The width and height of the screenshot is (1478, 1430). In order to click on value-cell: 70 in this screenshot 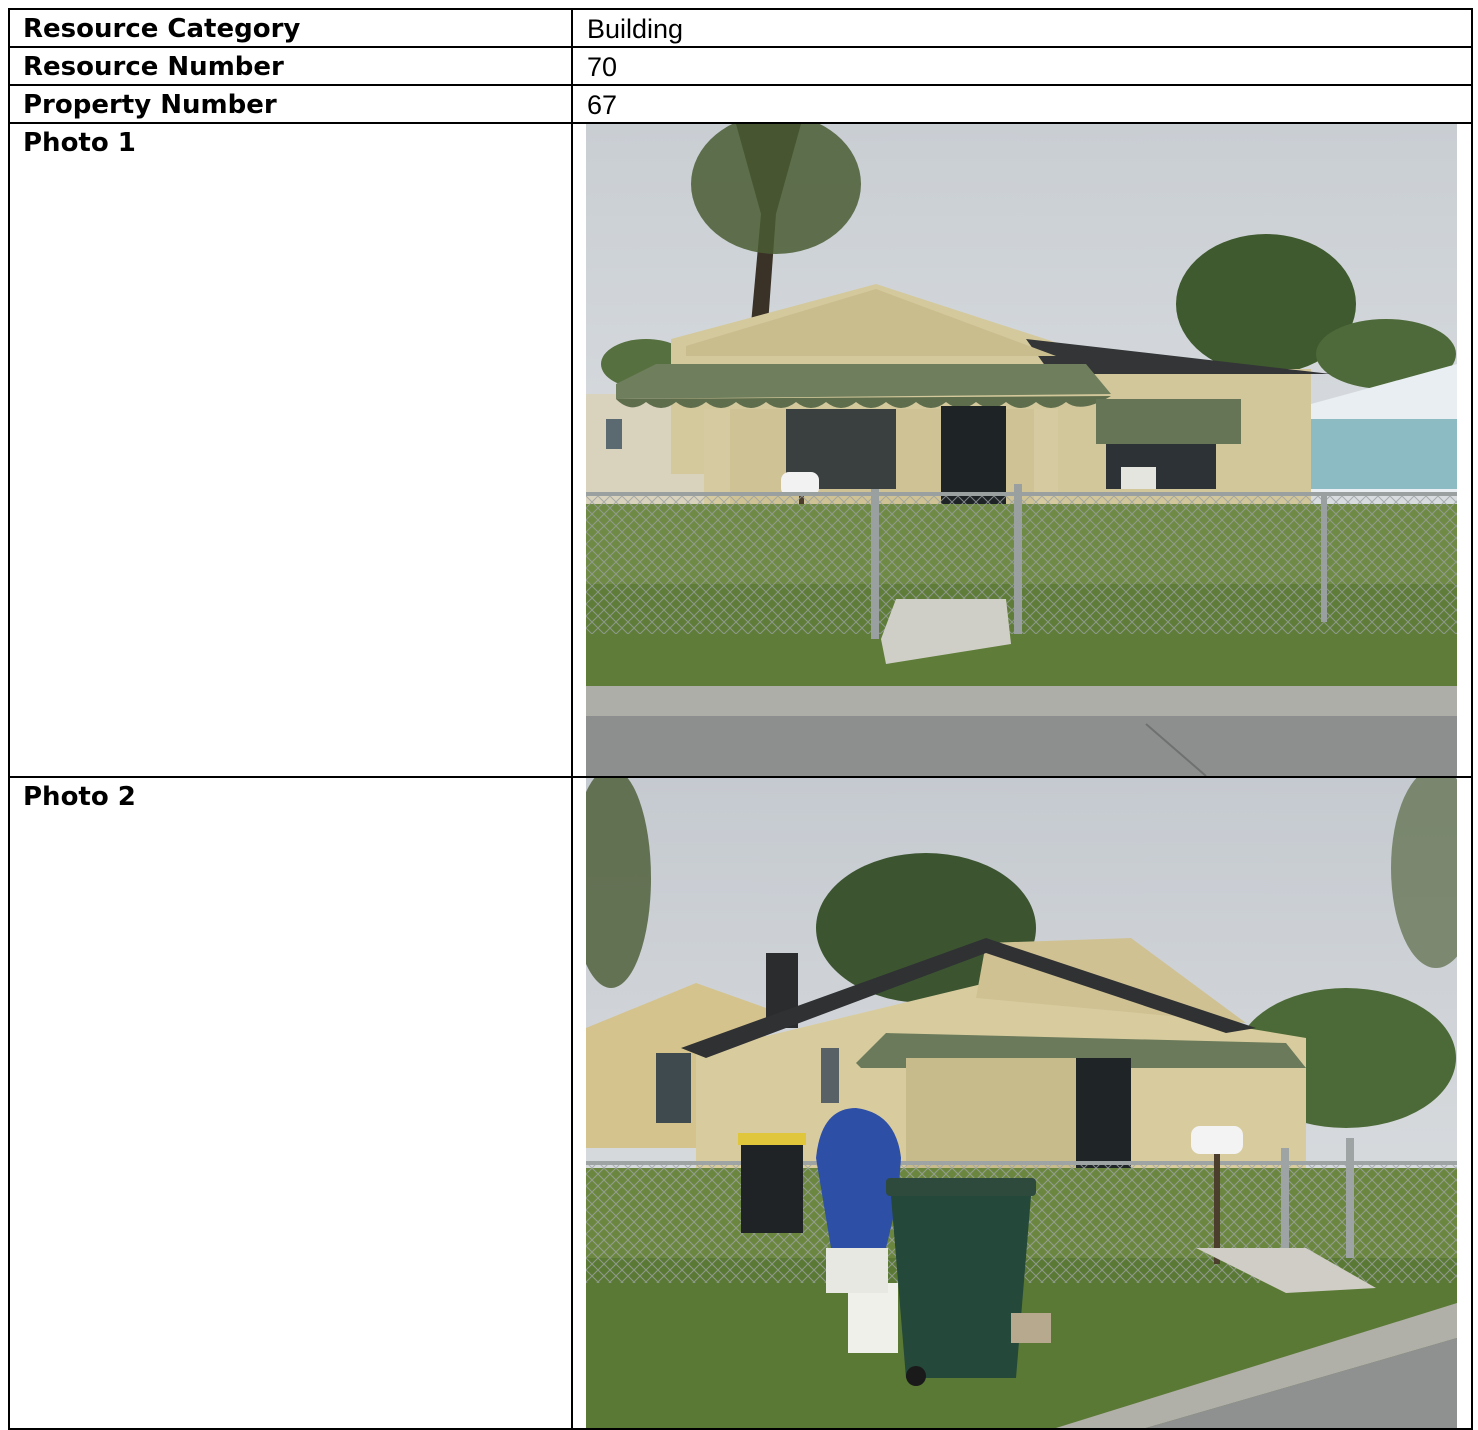, I will do `click(1022, 66)`.